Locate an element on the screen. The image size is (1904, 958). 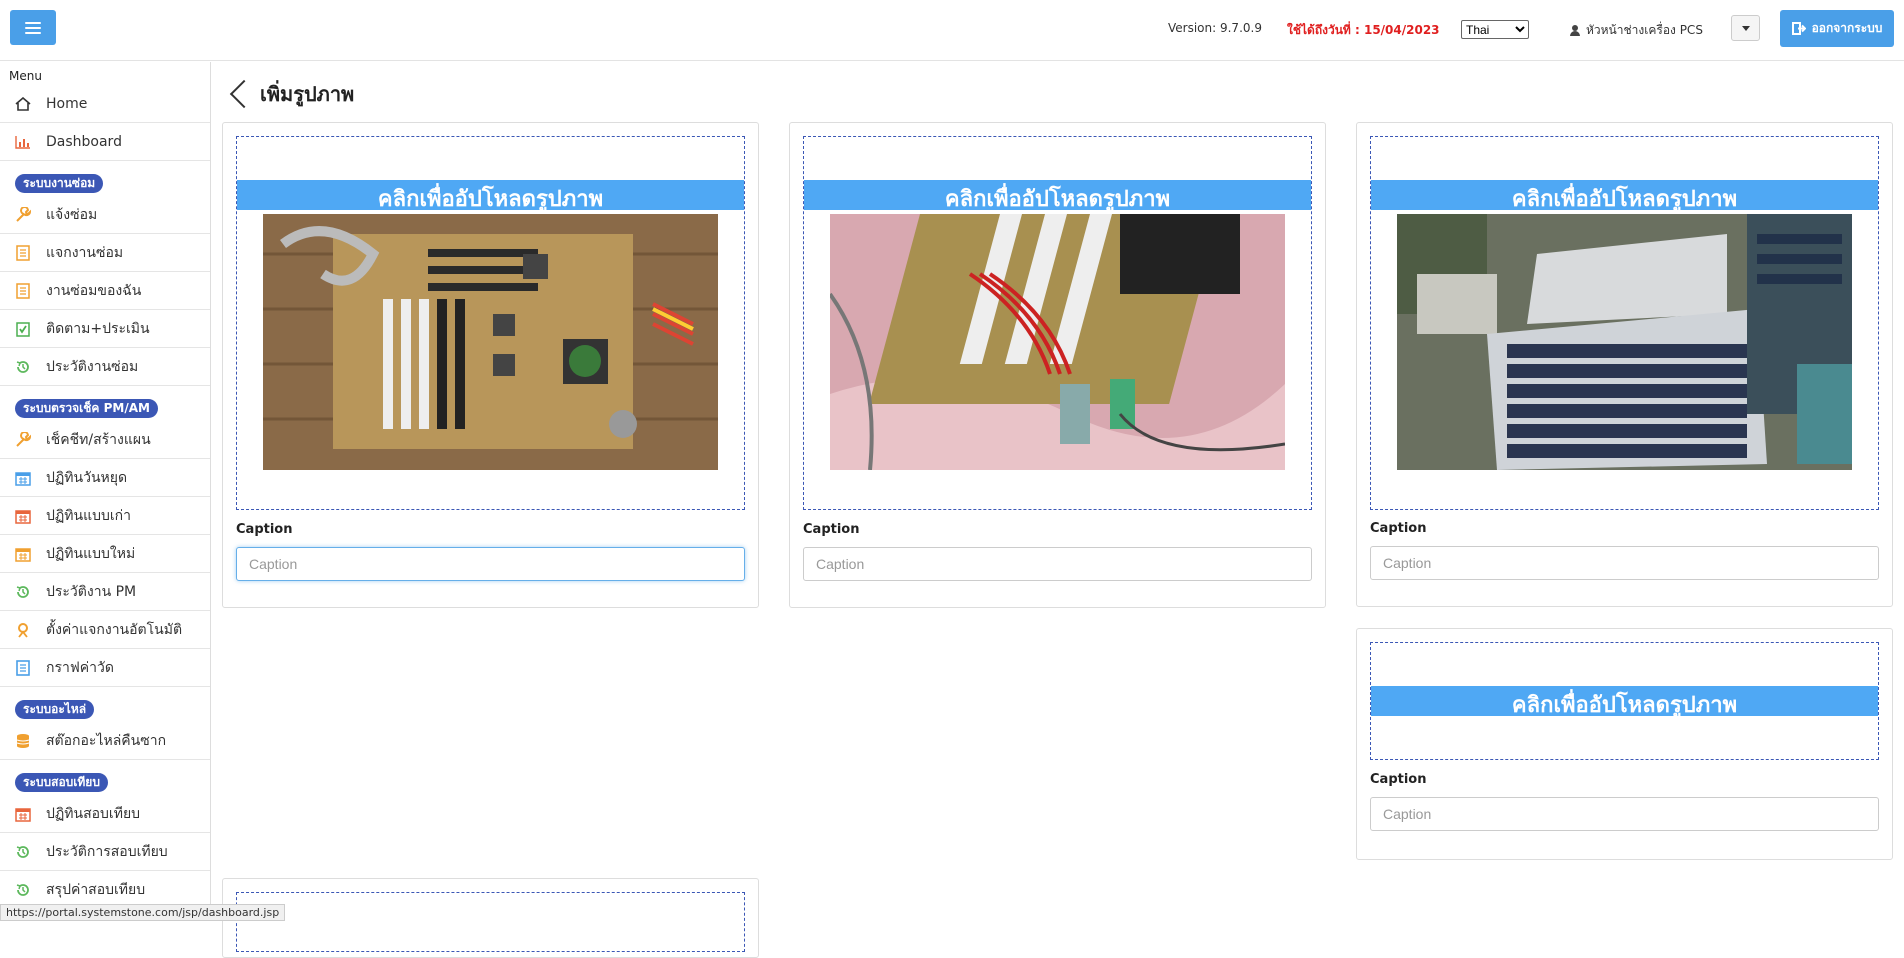
sidebar-item-checksheet: เช็คชีท/สร้างแผน is located at coordinates (105, 440).